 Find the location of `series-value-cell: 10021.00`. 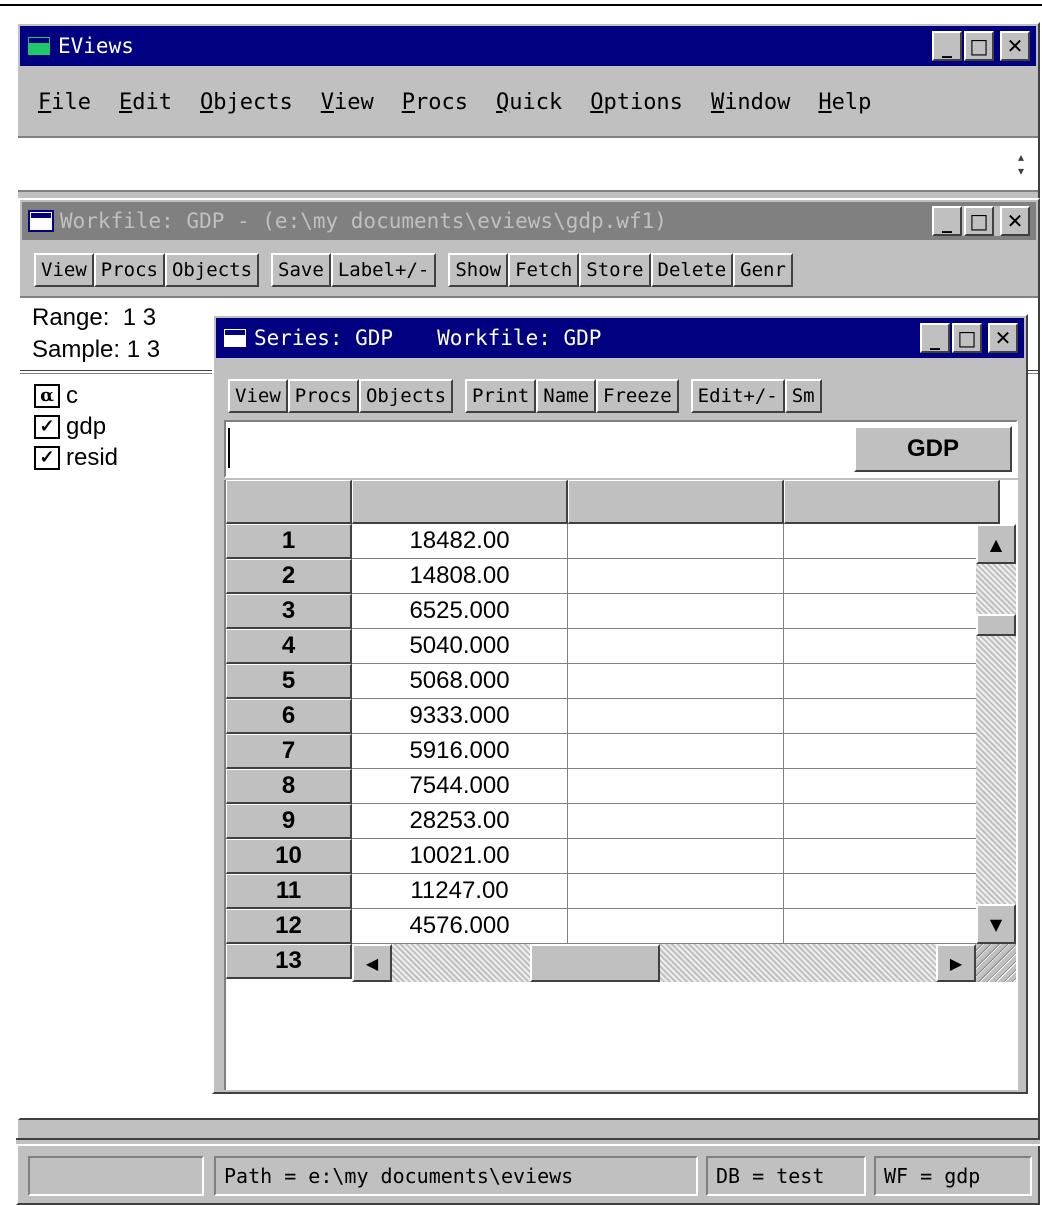

series-value-cell: 10021.00 is located at coordinates (460, 856).